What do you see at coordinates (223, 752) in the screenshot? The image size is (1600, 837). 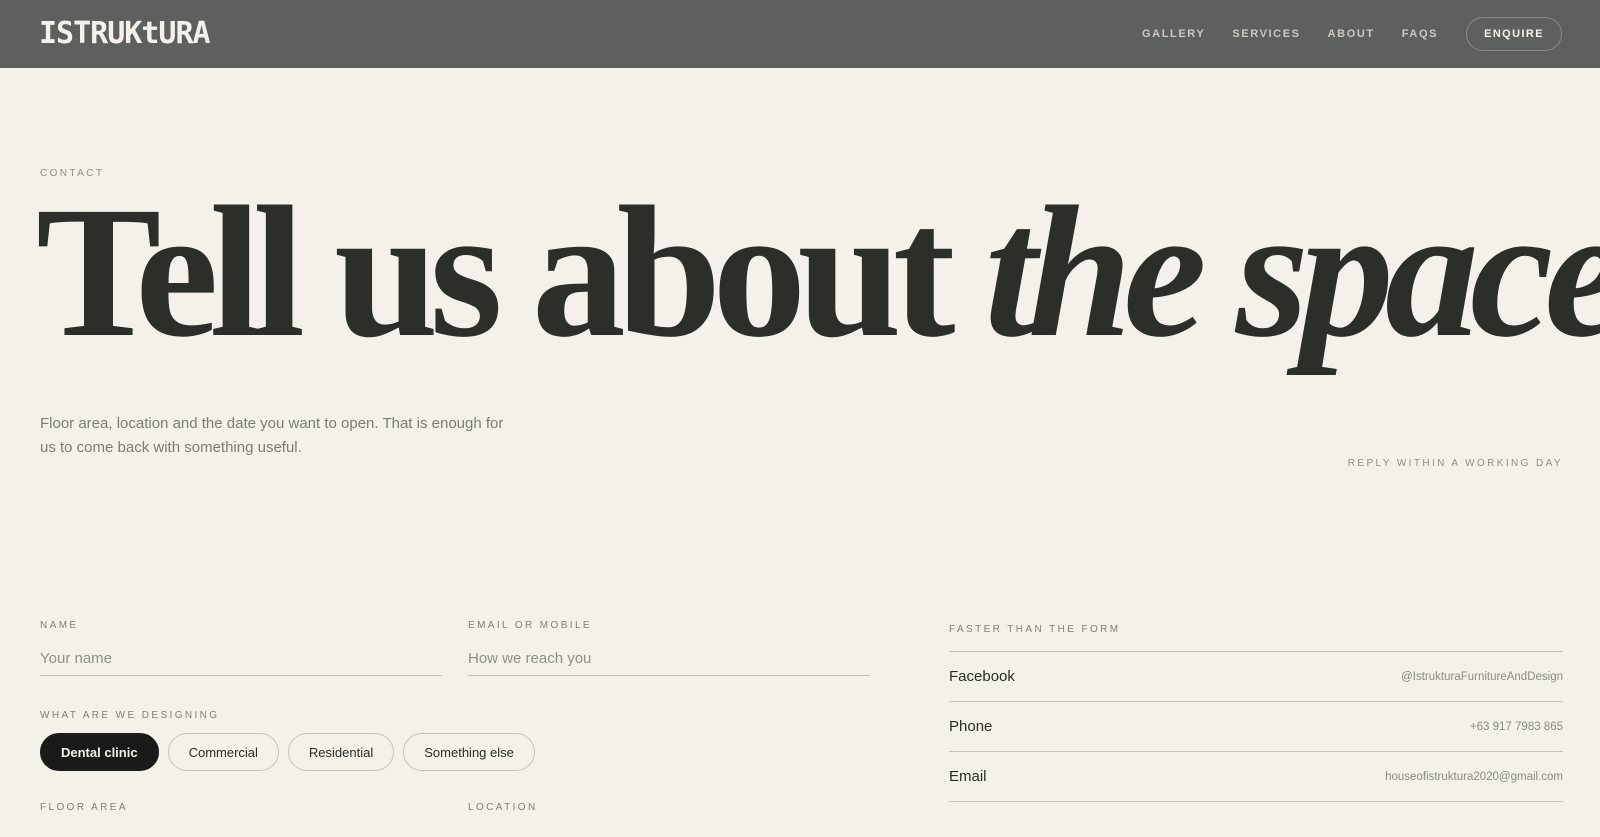 I see `option-commercial: Commercial` at bounding box center [223, 752].